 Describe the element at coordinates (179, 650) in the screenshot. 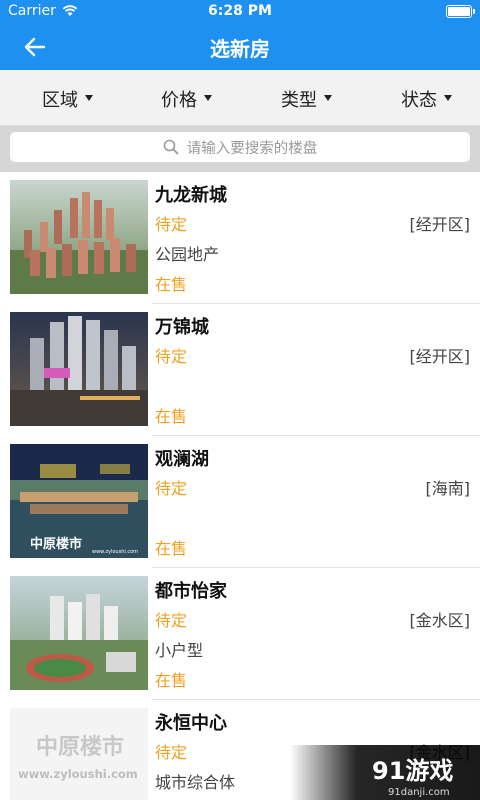

I see `listing-tag: 小户型` at that location.